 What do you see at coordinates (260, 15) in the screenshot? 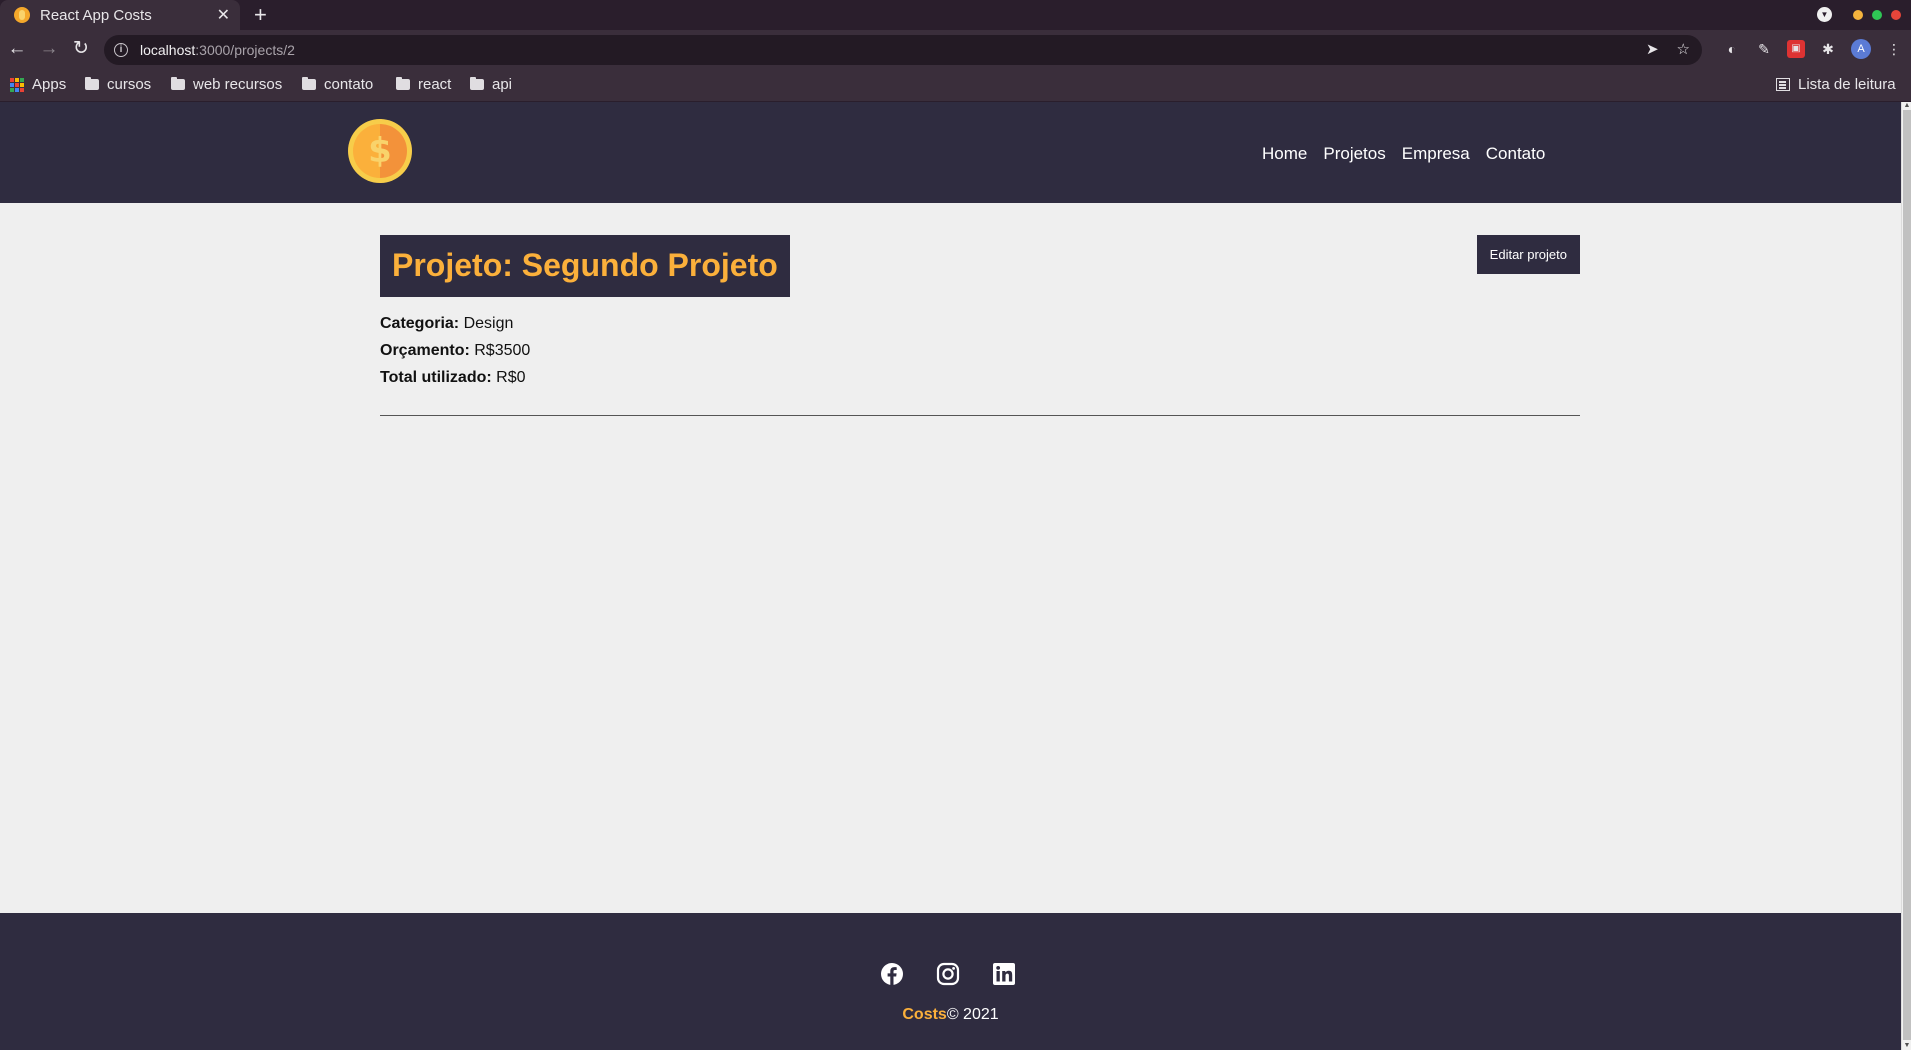
I see `new-tab-button: +` at bounding box center [260, 15].